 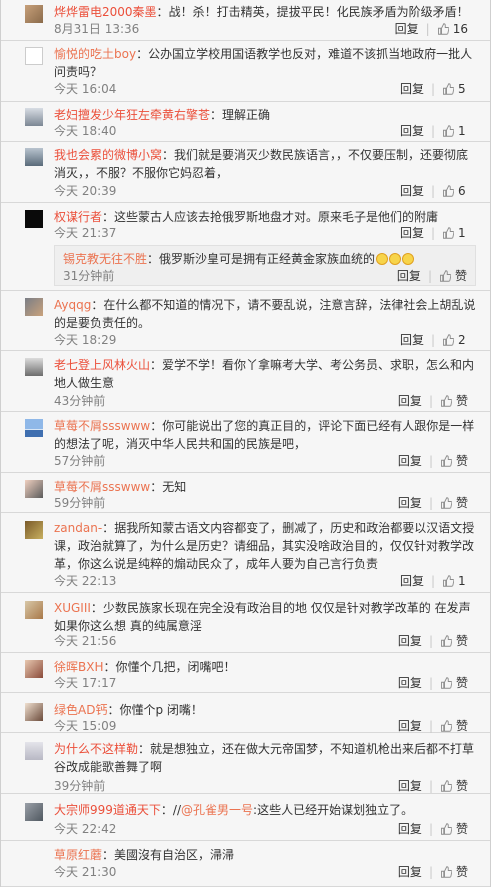 What do you see at coordinates (132, 115) in the screenshot?
I see `username-link: 老妇擅发少年狂左牵黄右擎苍` at bounding box center [132, 115].